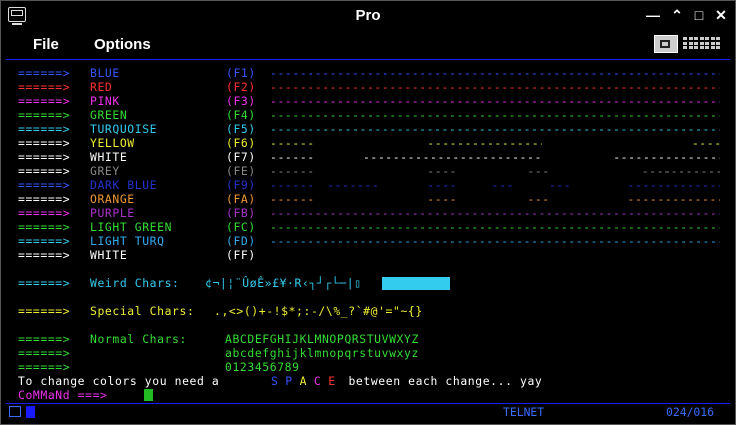 This screenshot has height=425, width=736. I want to click on window-title: Pro, so click(368, 15).